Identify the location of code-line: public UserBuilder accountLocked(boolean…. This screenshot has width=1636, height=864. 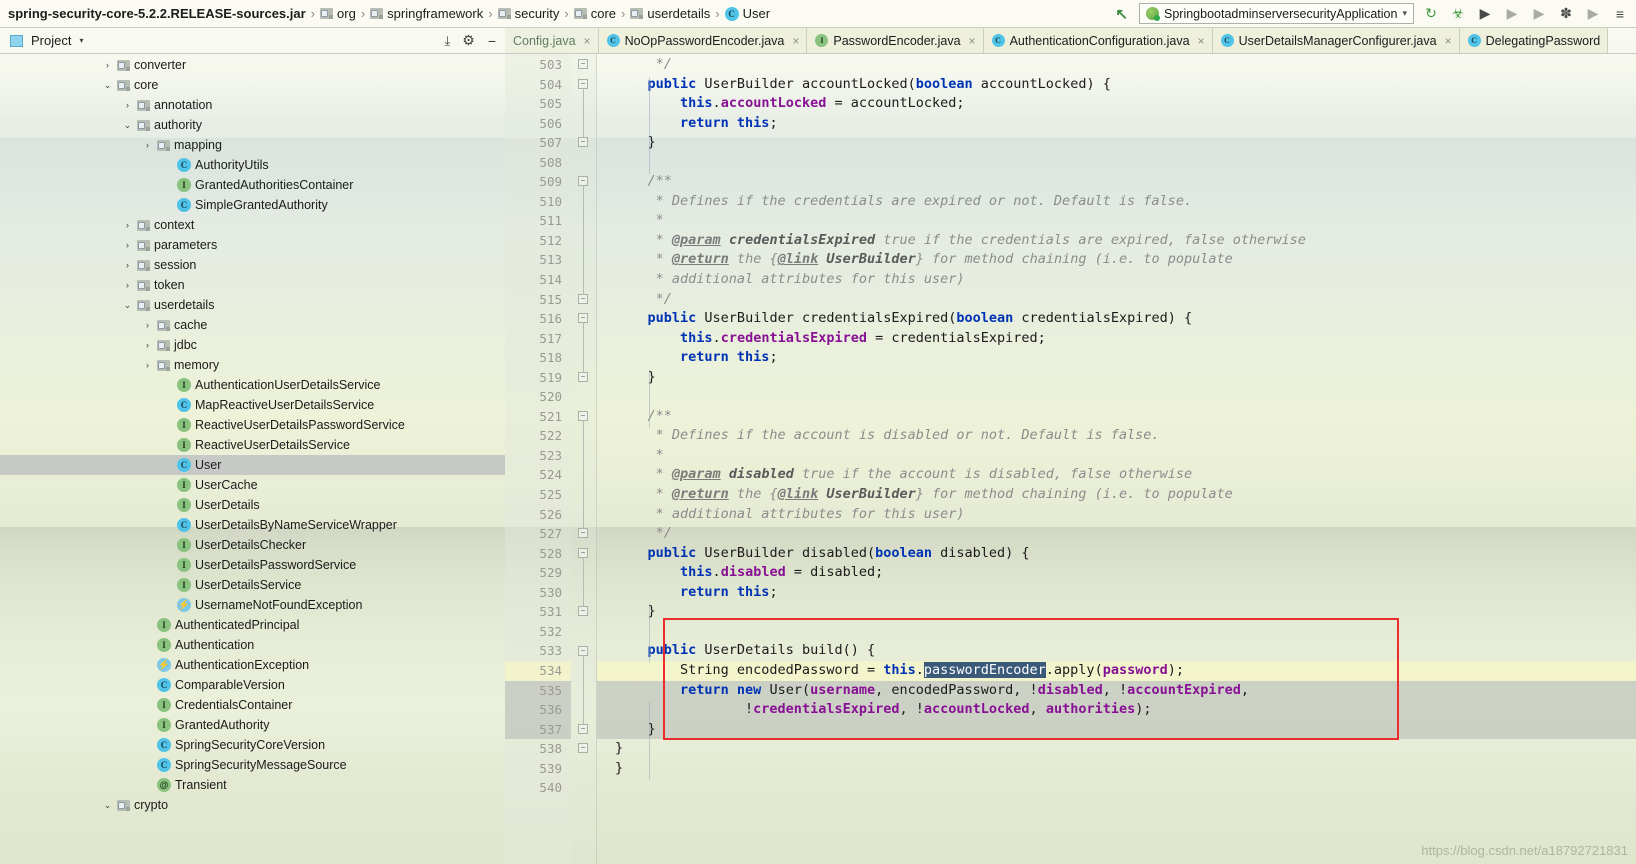
(1116, 85).